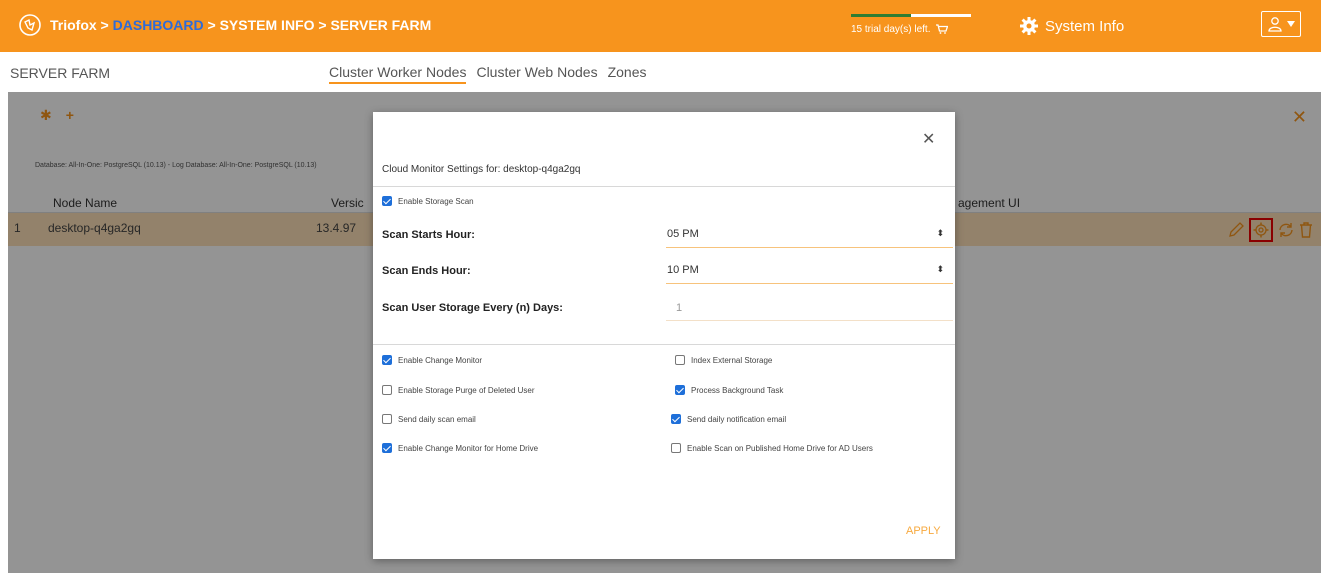 This screenshot has width=1321, height=573. I want to click on enable-storage-scan-checkbox: Enable Storage Scan, so click(428, 201).